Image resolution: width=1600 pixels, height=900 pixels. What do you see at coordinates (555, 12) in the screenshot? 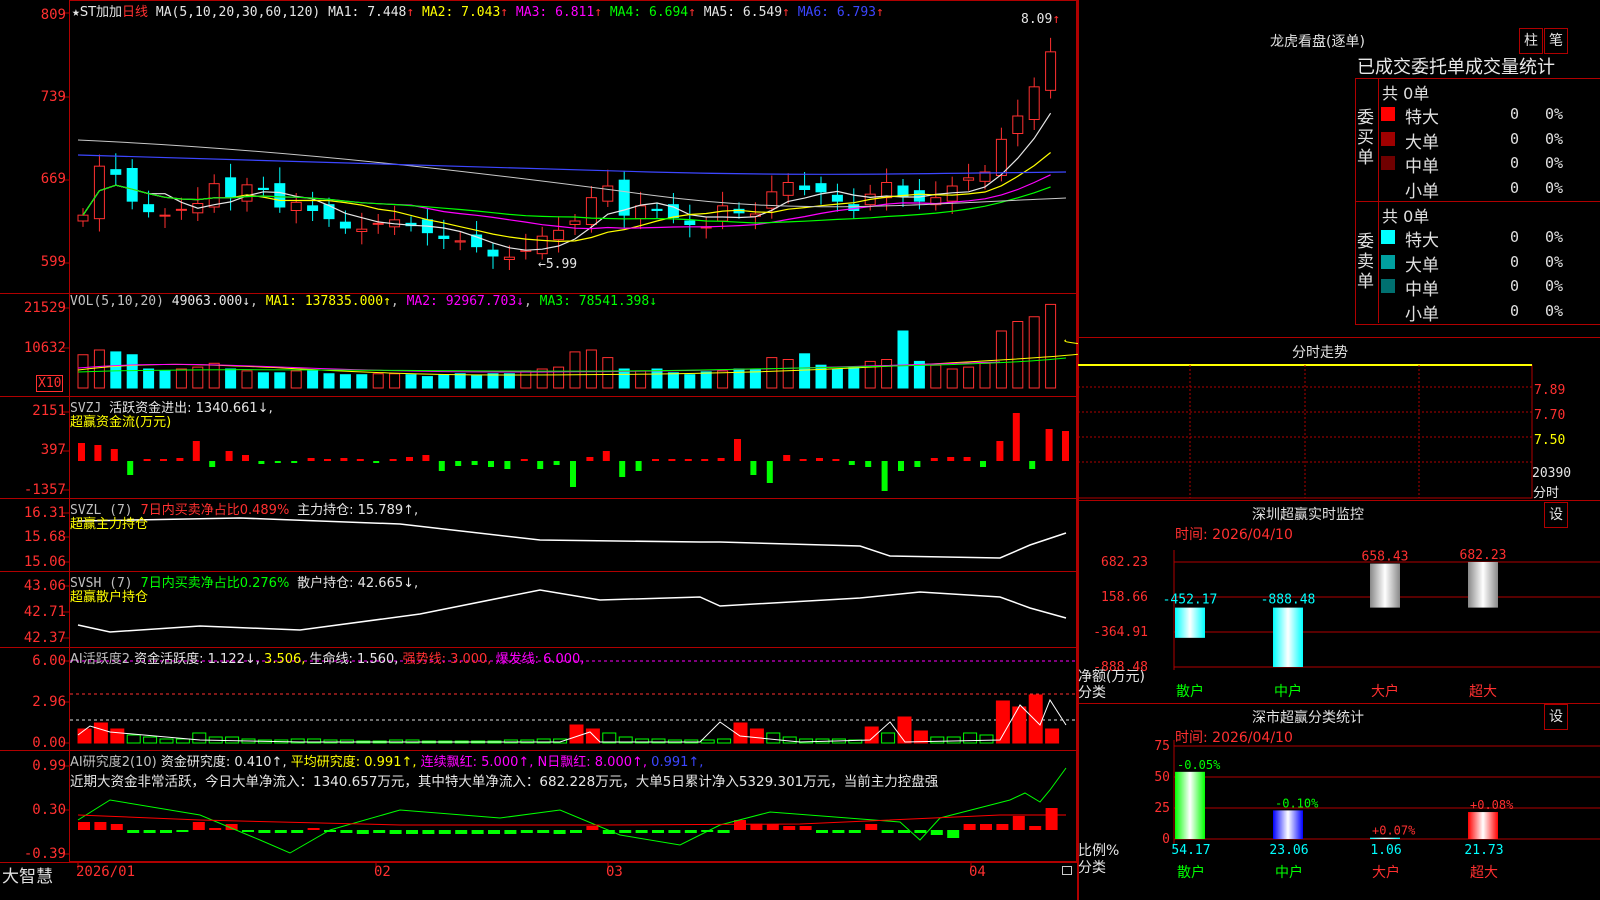
I see `ma-value: MA3: 6.811↑` at bounding box center [555, 12].